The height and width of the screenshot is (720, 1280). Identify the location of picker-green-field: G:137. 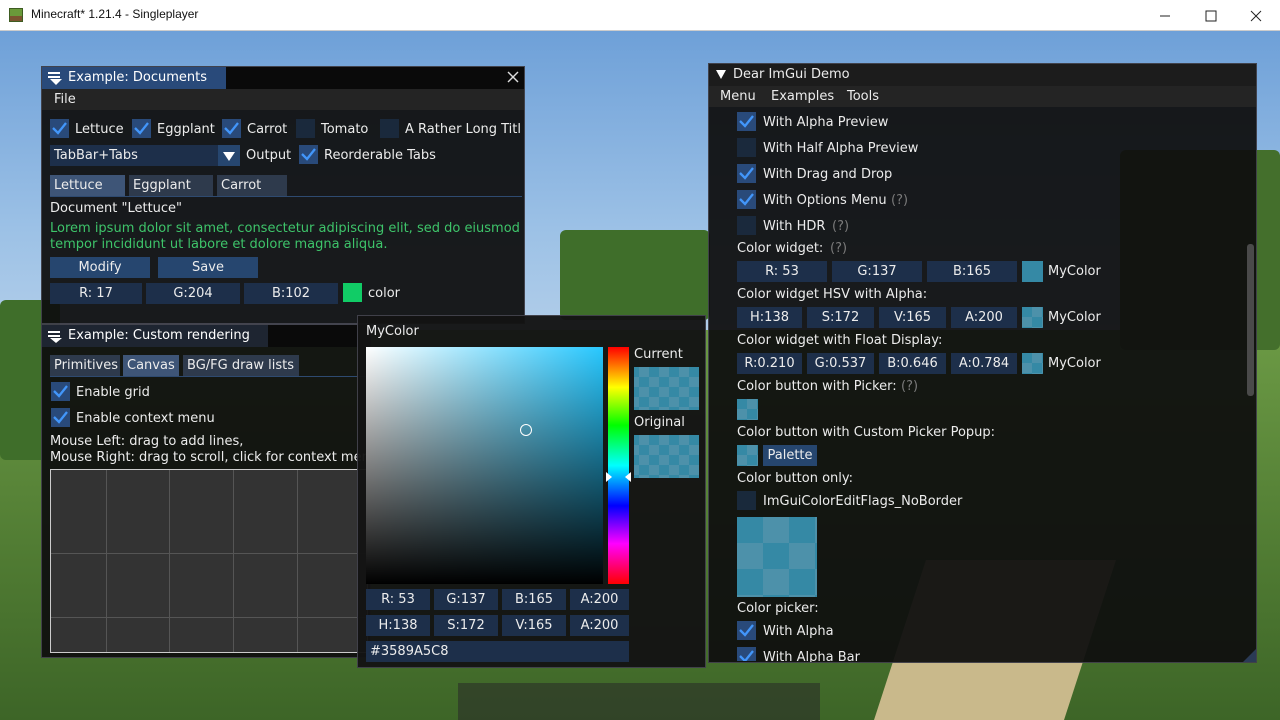
(466, 599).